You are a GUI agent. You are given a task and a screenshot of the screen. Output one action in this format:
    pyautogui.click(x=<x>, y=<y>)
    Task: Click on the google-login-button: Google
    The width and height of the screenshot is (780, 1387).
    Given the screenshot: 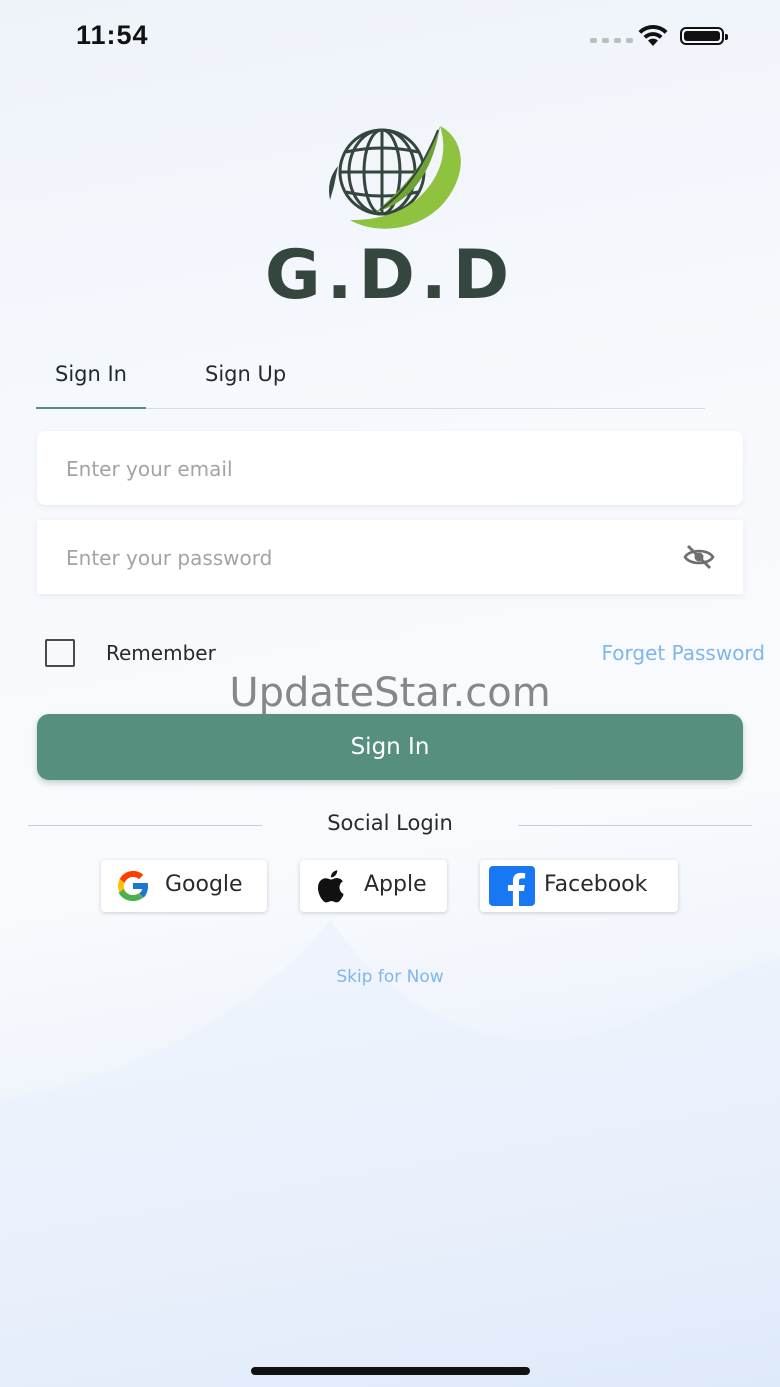 What is the action you would take?
    pyautogui.click(x=184, y=886)
    